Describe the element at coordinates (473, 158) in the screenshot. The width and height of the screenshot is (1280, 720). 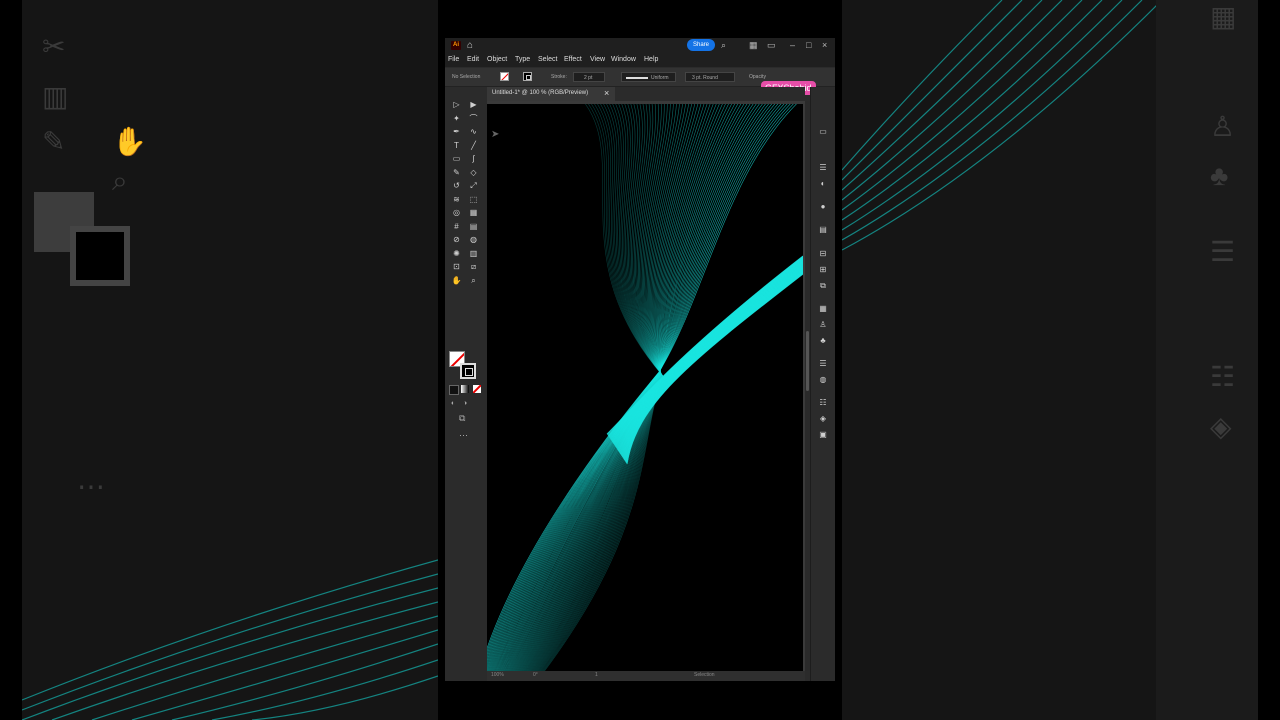
I see `paintbrush-tool-icon: ∫` at that location.